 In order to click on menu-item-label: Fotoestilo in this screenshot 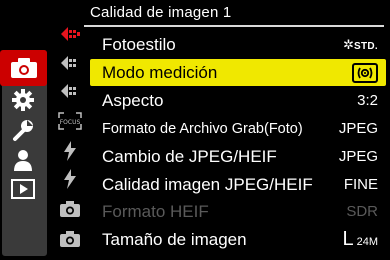, I will do `click(139, 44)`.